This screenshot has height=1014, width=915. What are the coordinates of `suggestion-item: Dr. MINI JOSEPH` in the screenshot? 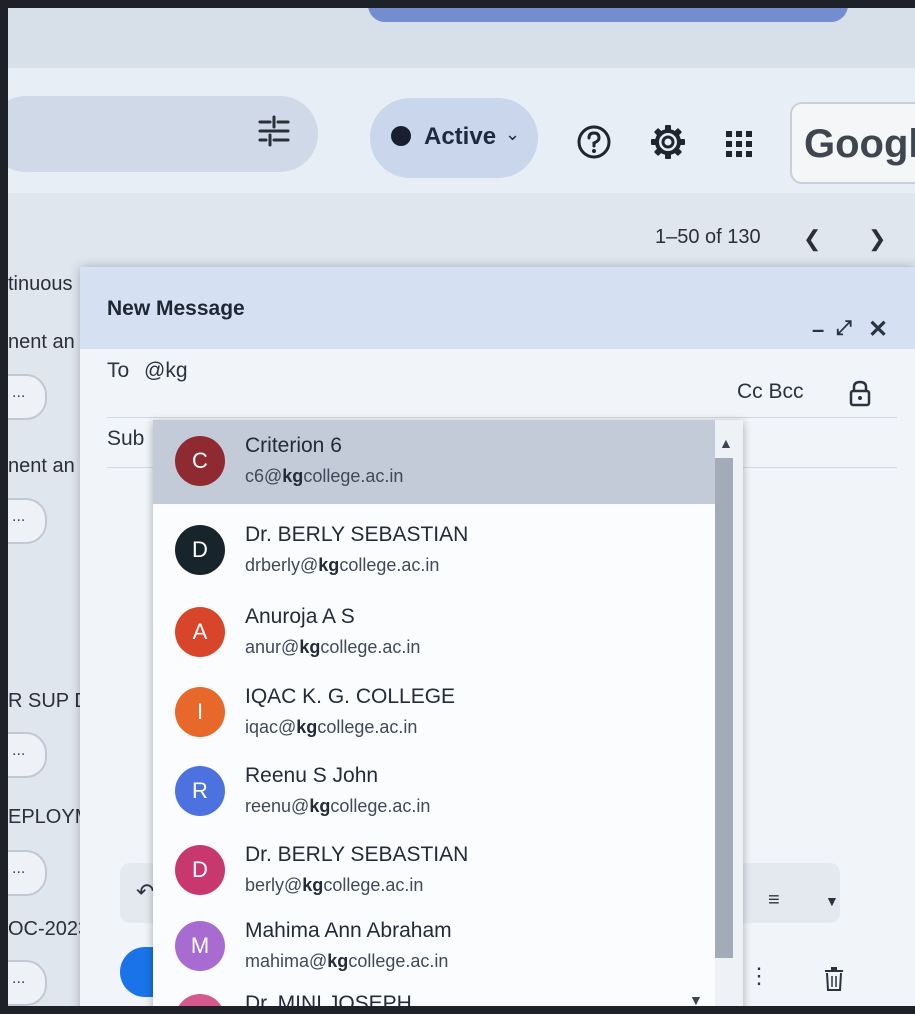 It's located at (434, 992).